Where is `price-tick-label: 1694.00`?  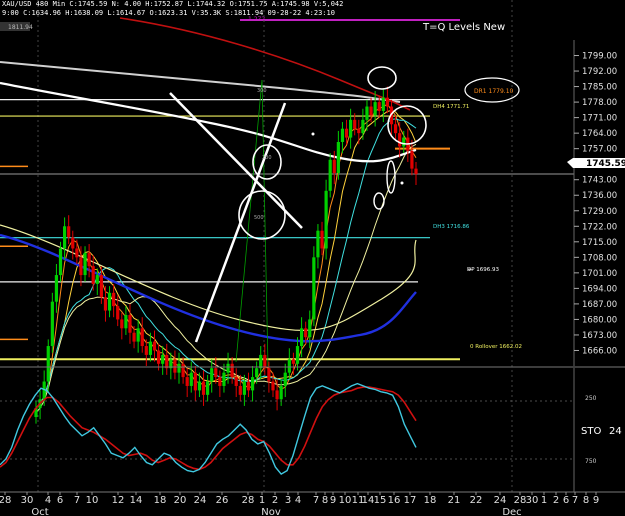 price-tick-label: 1694.00 is located at coordinates (599, 289).